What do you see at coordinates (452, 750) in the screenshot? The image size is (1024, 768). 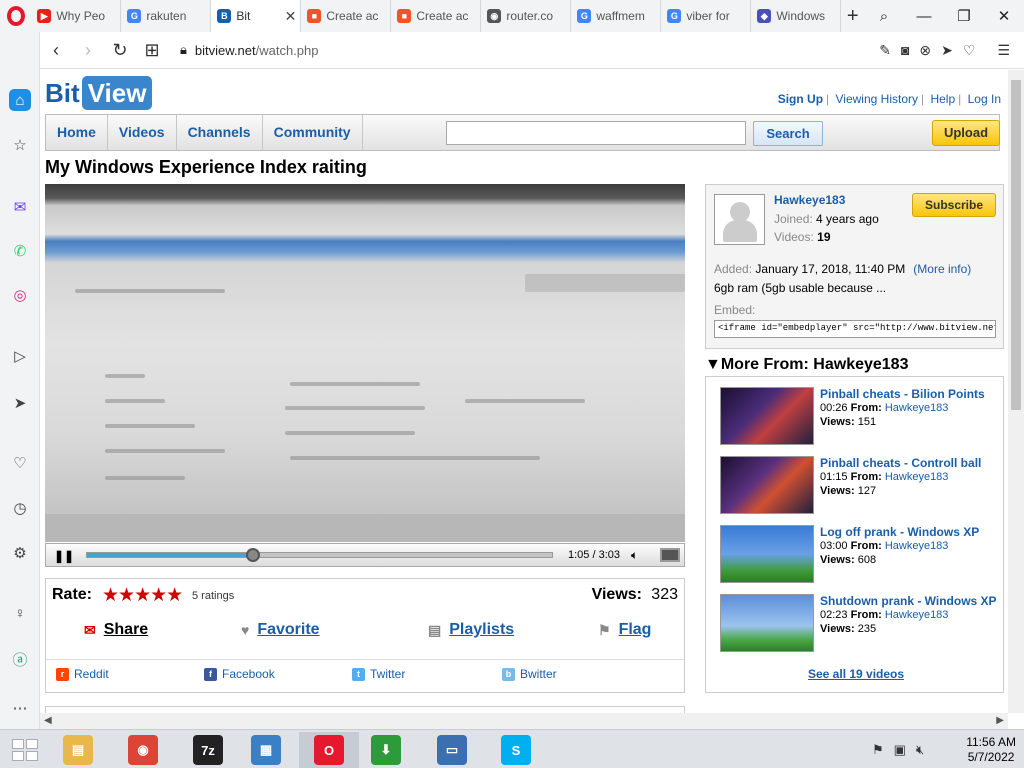 I see `taskbar-computer-button: ▭` at bounding box center [452, 750].